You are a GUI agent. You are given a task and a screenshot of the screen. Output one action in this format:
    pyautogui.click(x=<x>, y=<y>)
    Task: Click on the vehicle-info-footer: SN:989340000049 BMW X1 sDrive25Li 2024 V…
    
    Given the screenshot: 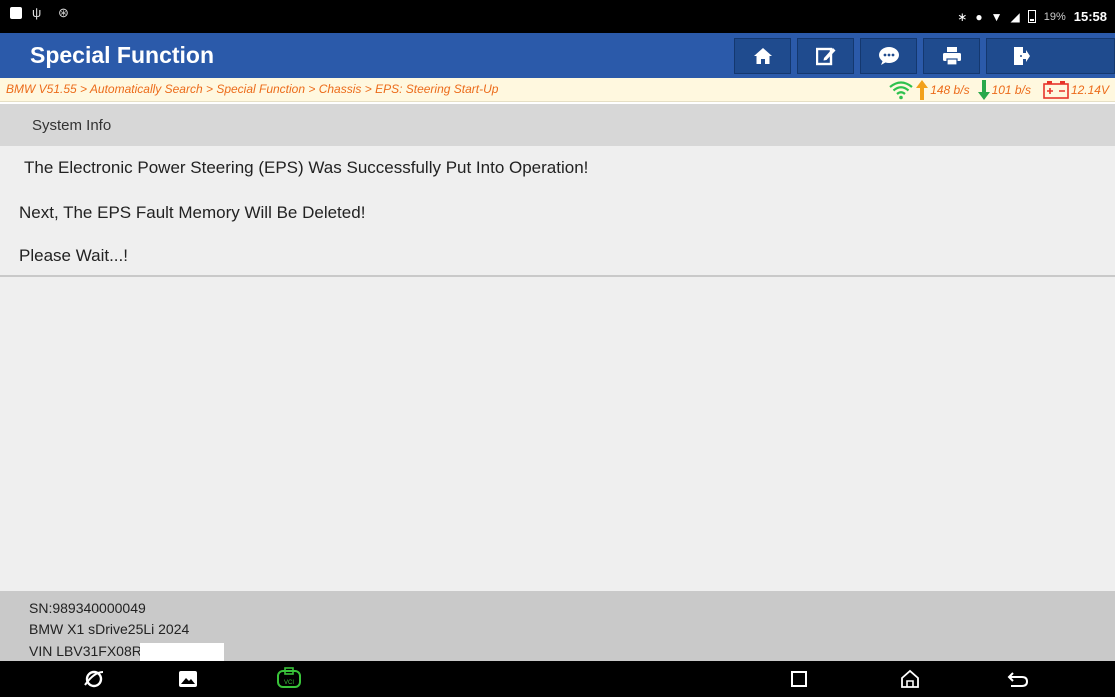 What is the action you would take?
    pyautogui.click(x=557, y=626)
    